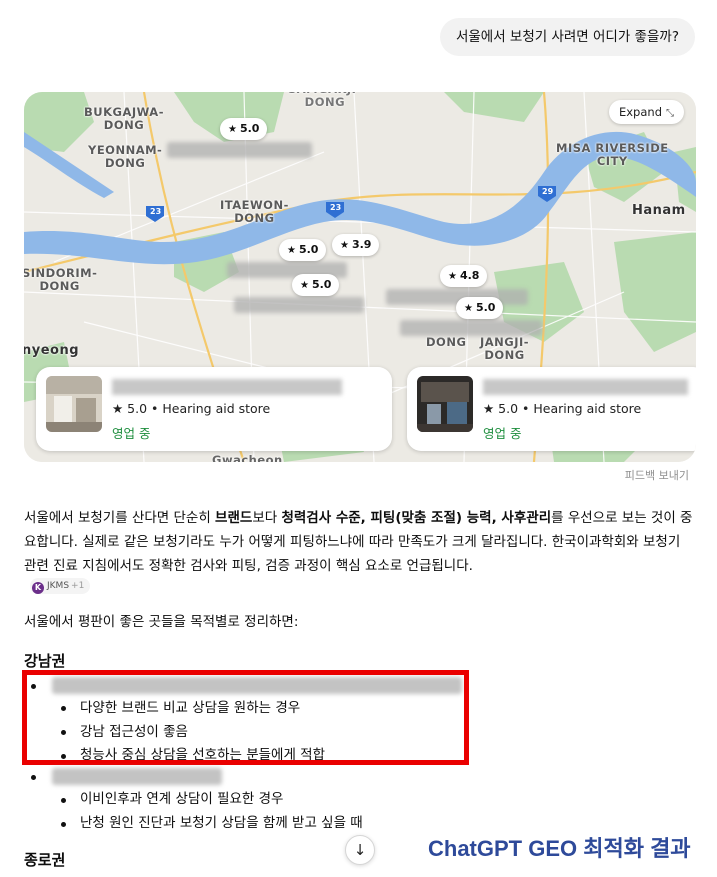 This screenshot has width=717, height=877. What do you see at coordinates (464, 276) in the screenshot?
I see `map-pin: ★ 4.8` at bounding box center [464, 276].